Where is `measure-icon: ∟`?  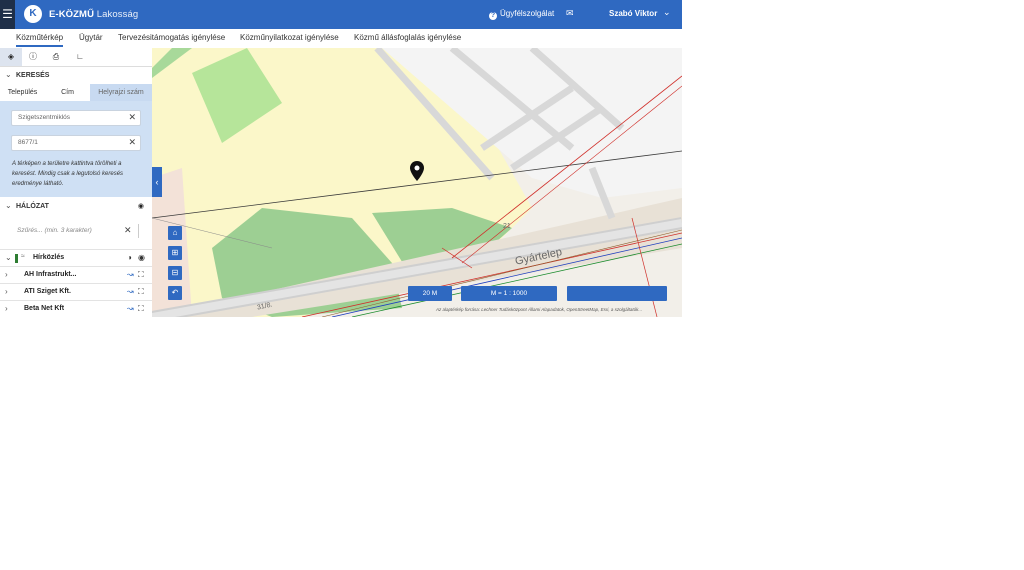
measure-icon: ∟ is located at coordinates (80, 57).